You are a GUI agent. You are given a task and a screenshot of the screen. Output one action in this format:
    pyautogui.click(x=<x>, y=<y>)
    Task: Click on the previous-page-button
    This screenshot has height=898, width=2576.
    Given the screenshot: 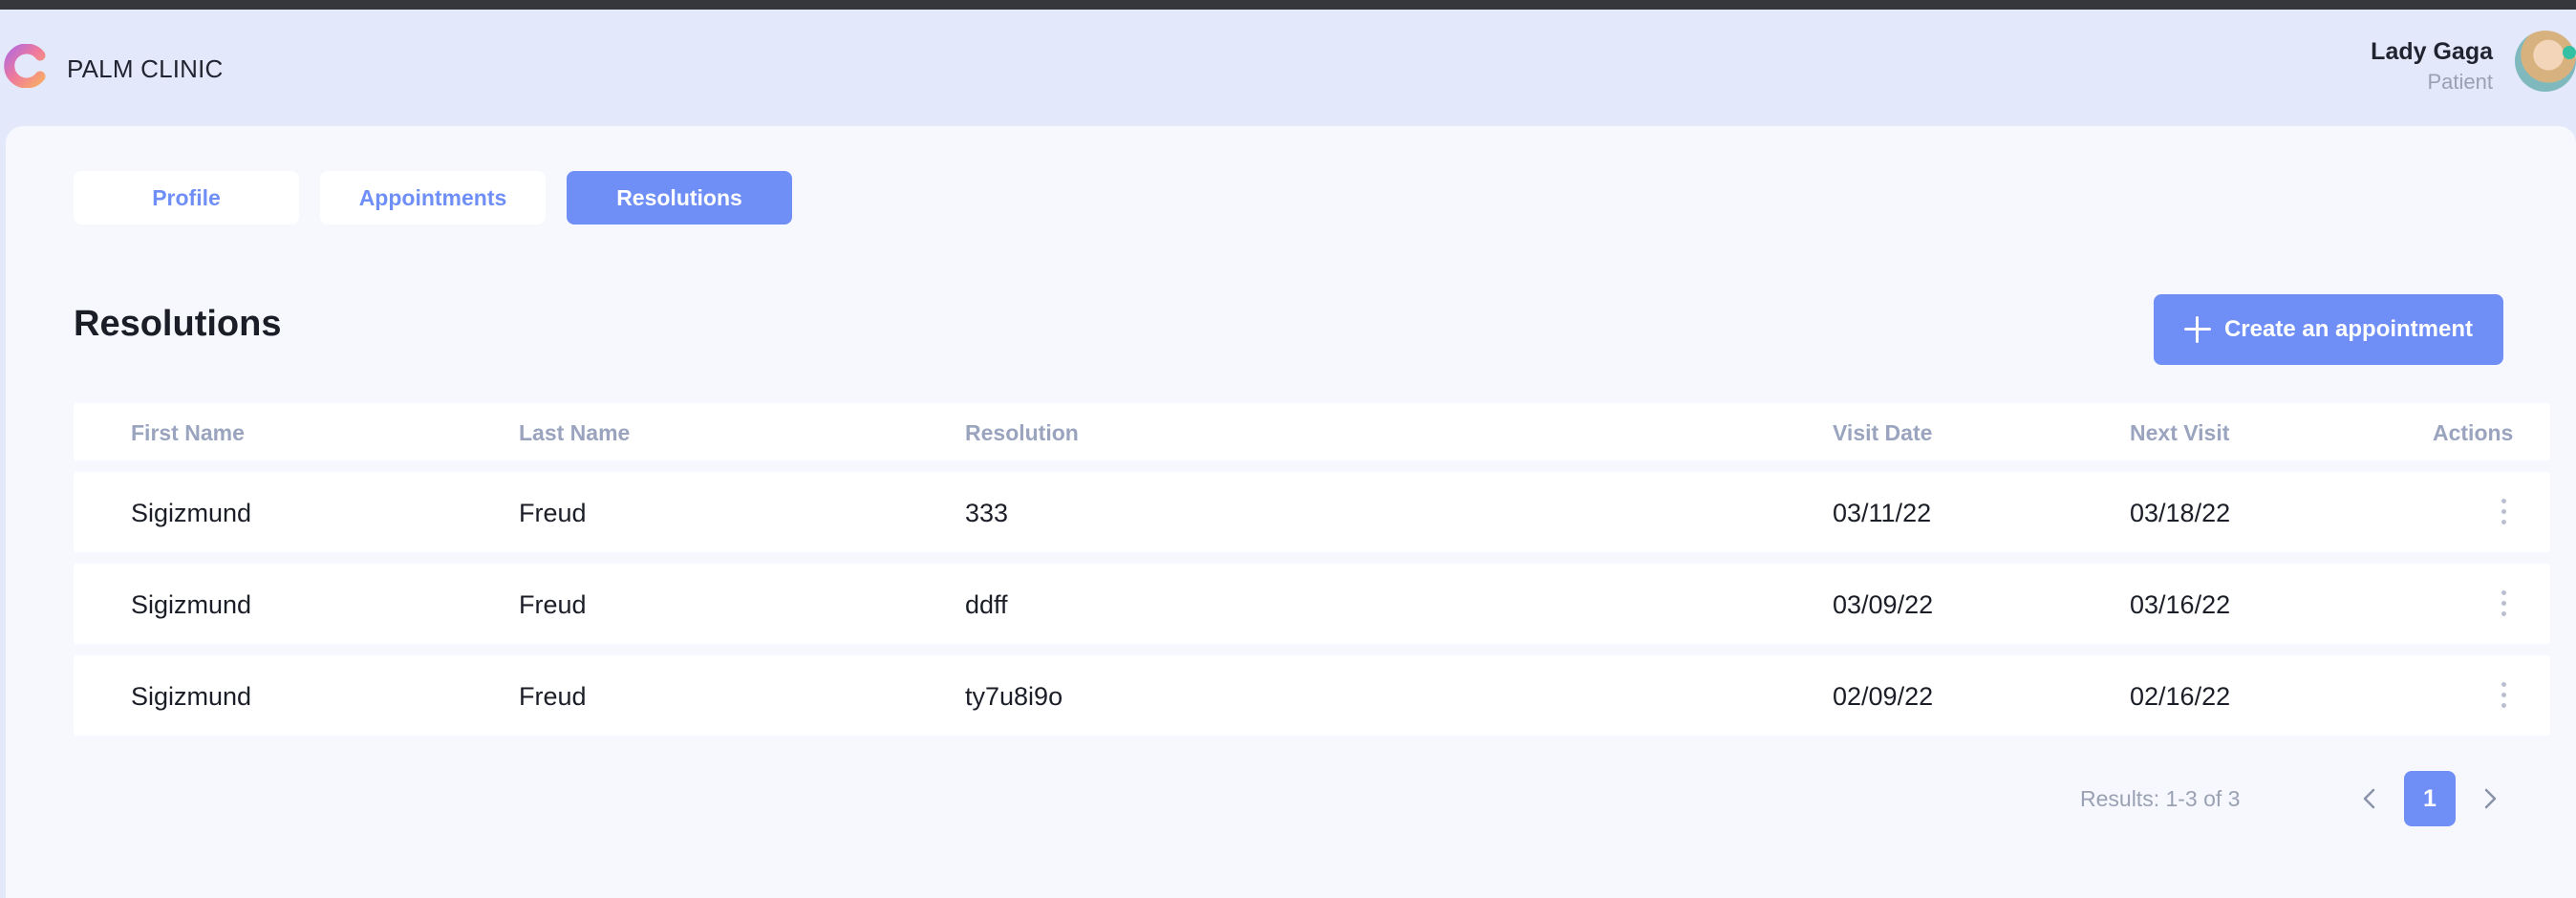 What is the action you would take?
    pyautogui.click(x=2369, y=798)
    